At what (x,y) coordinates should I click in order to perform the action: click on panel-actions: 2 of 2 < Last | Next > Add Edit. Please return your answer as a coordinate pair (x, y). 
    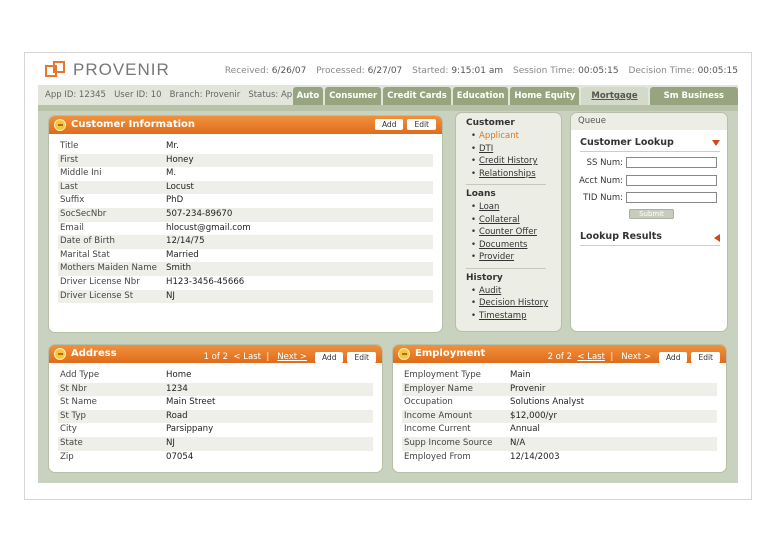
    Looking at the image, I should click on (634, 357).